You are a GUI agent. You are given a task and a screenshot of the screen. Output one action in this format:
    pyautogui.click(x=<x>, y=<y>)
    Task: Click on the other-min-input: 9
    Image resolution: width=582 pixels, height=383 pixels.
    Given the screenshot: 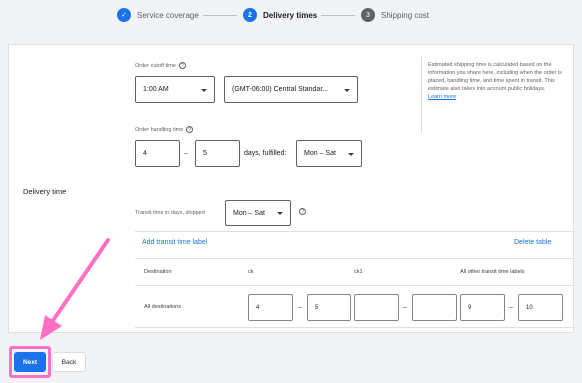 What is the action you would take?
    pyautogui.click(x=482, y=307)
    